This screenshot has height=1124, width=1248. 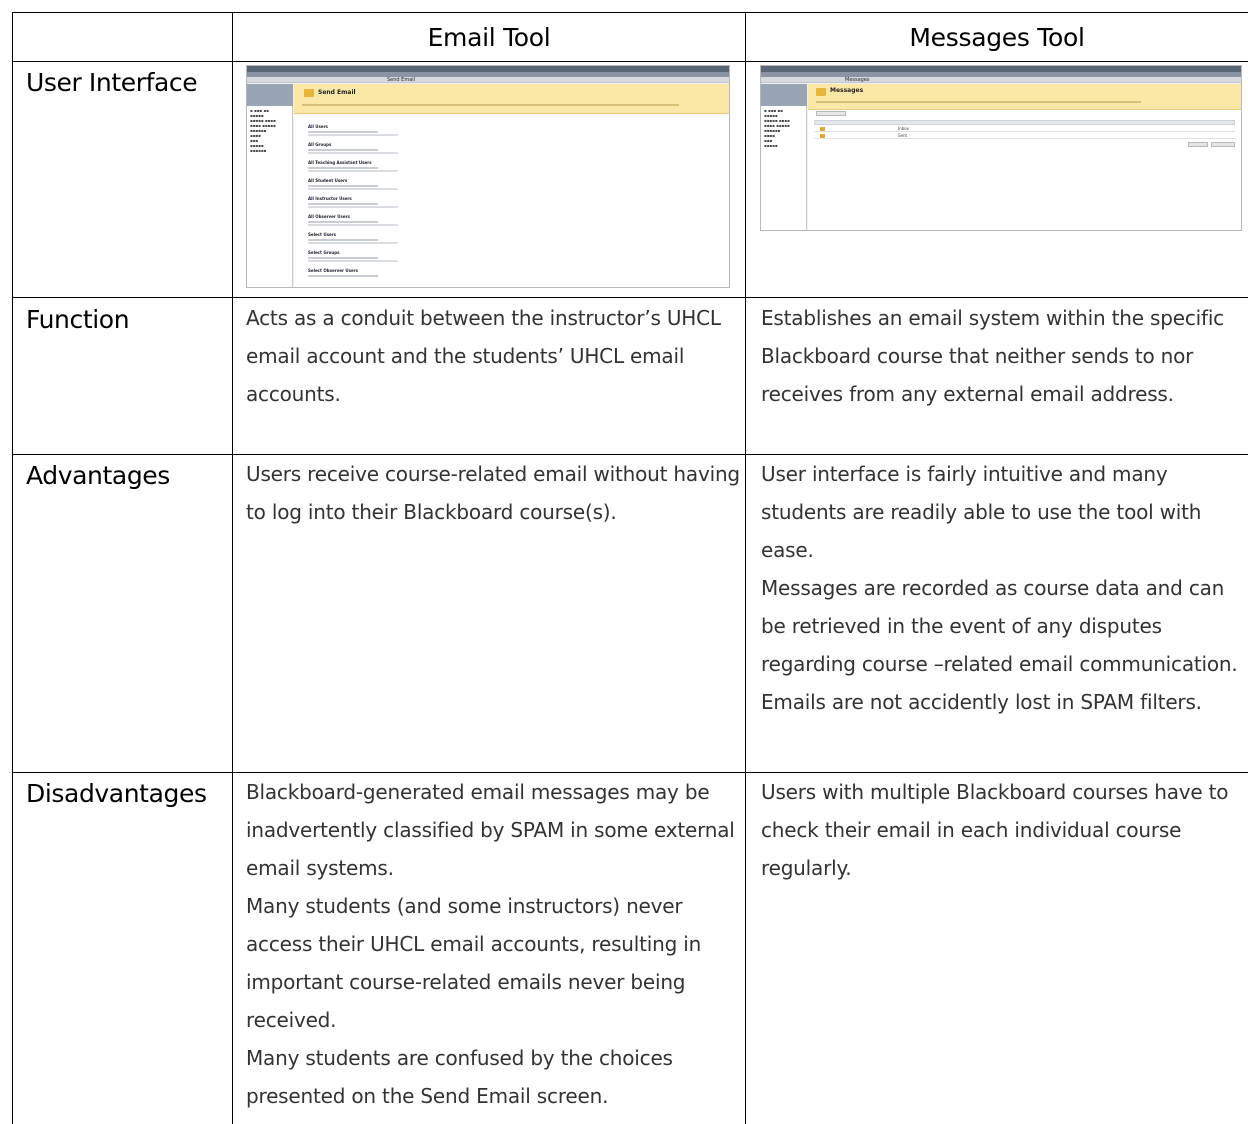 I want to click on option-label: Select Observer Users, so click(x=333, y=270).